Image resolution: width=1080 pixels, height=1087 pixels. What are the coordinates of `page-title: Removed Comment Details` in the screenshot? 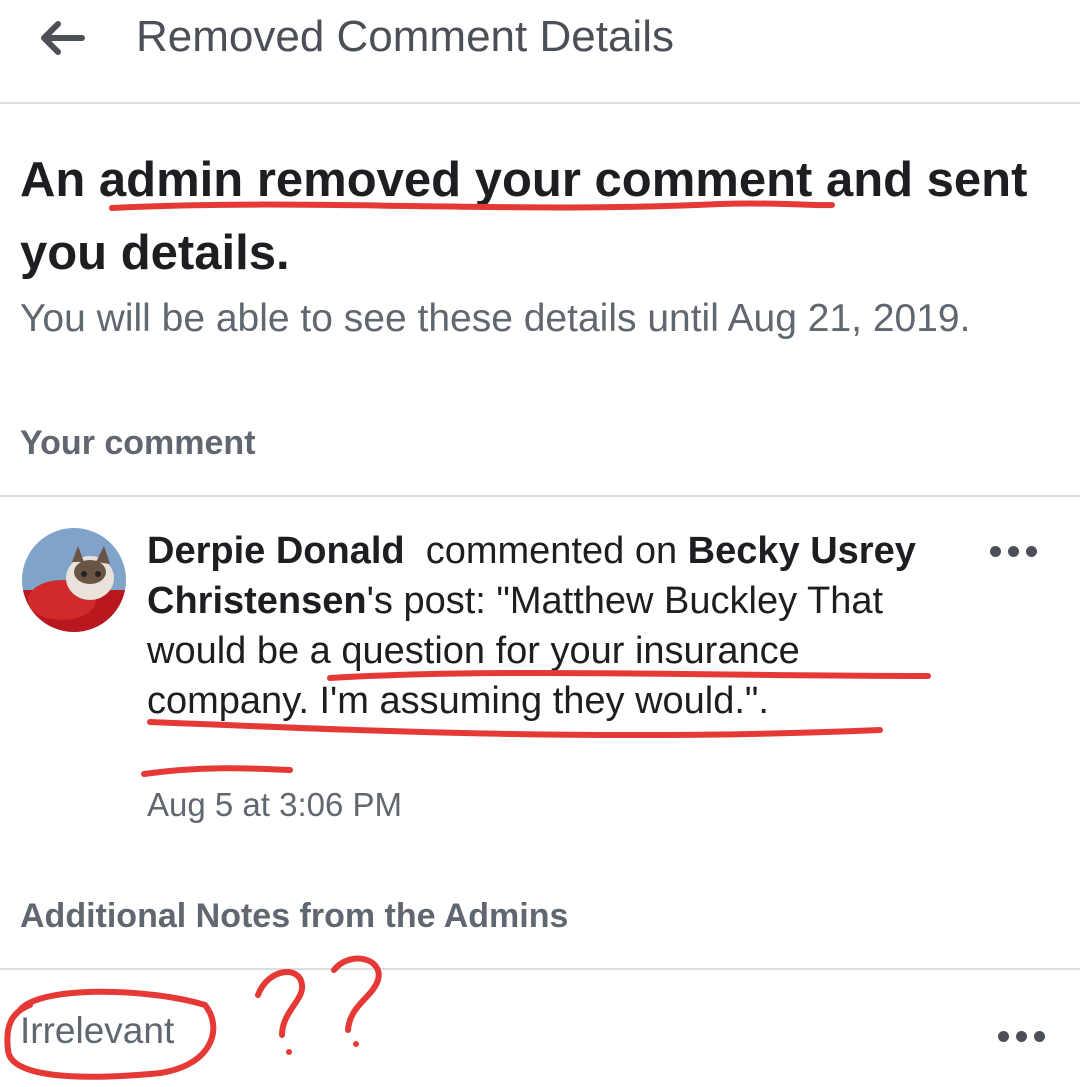 It's located at (405, 36).